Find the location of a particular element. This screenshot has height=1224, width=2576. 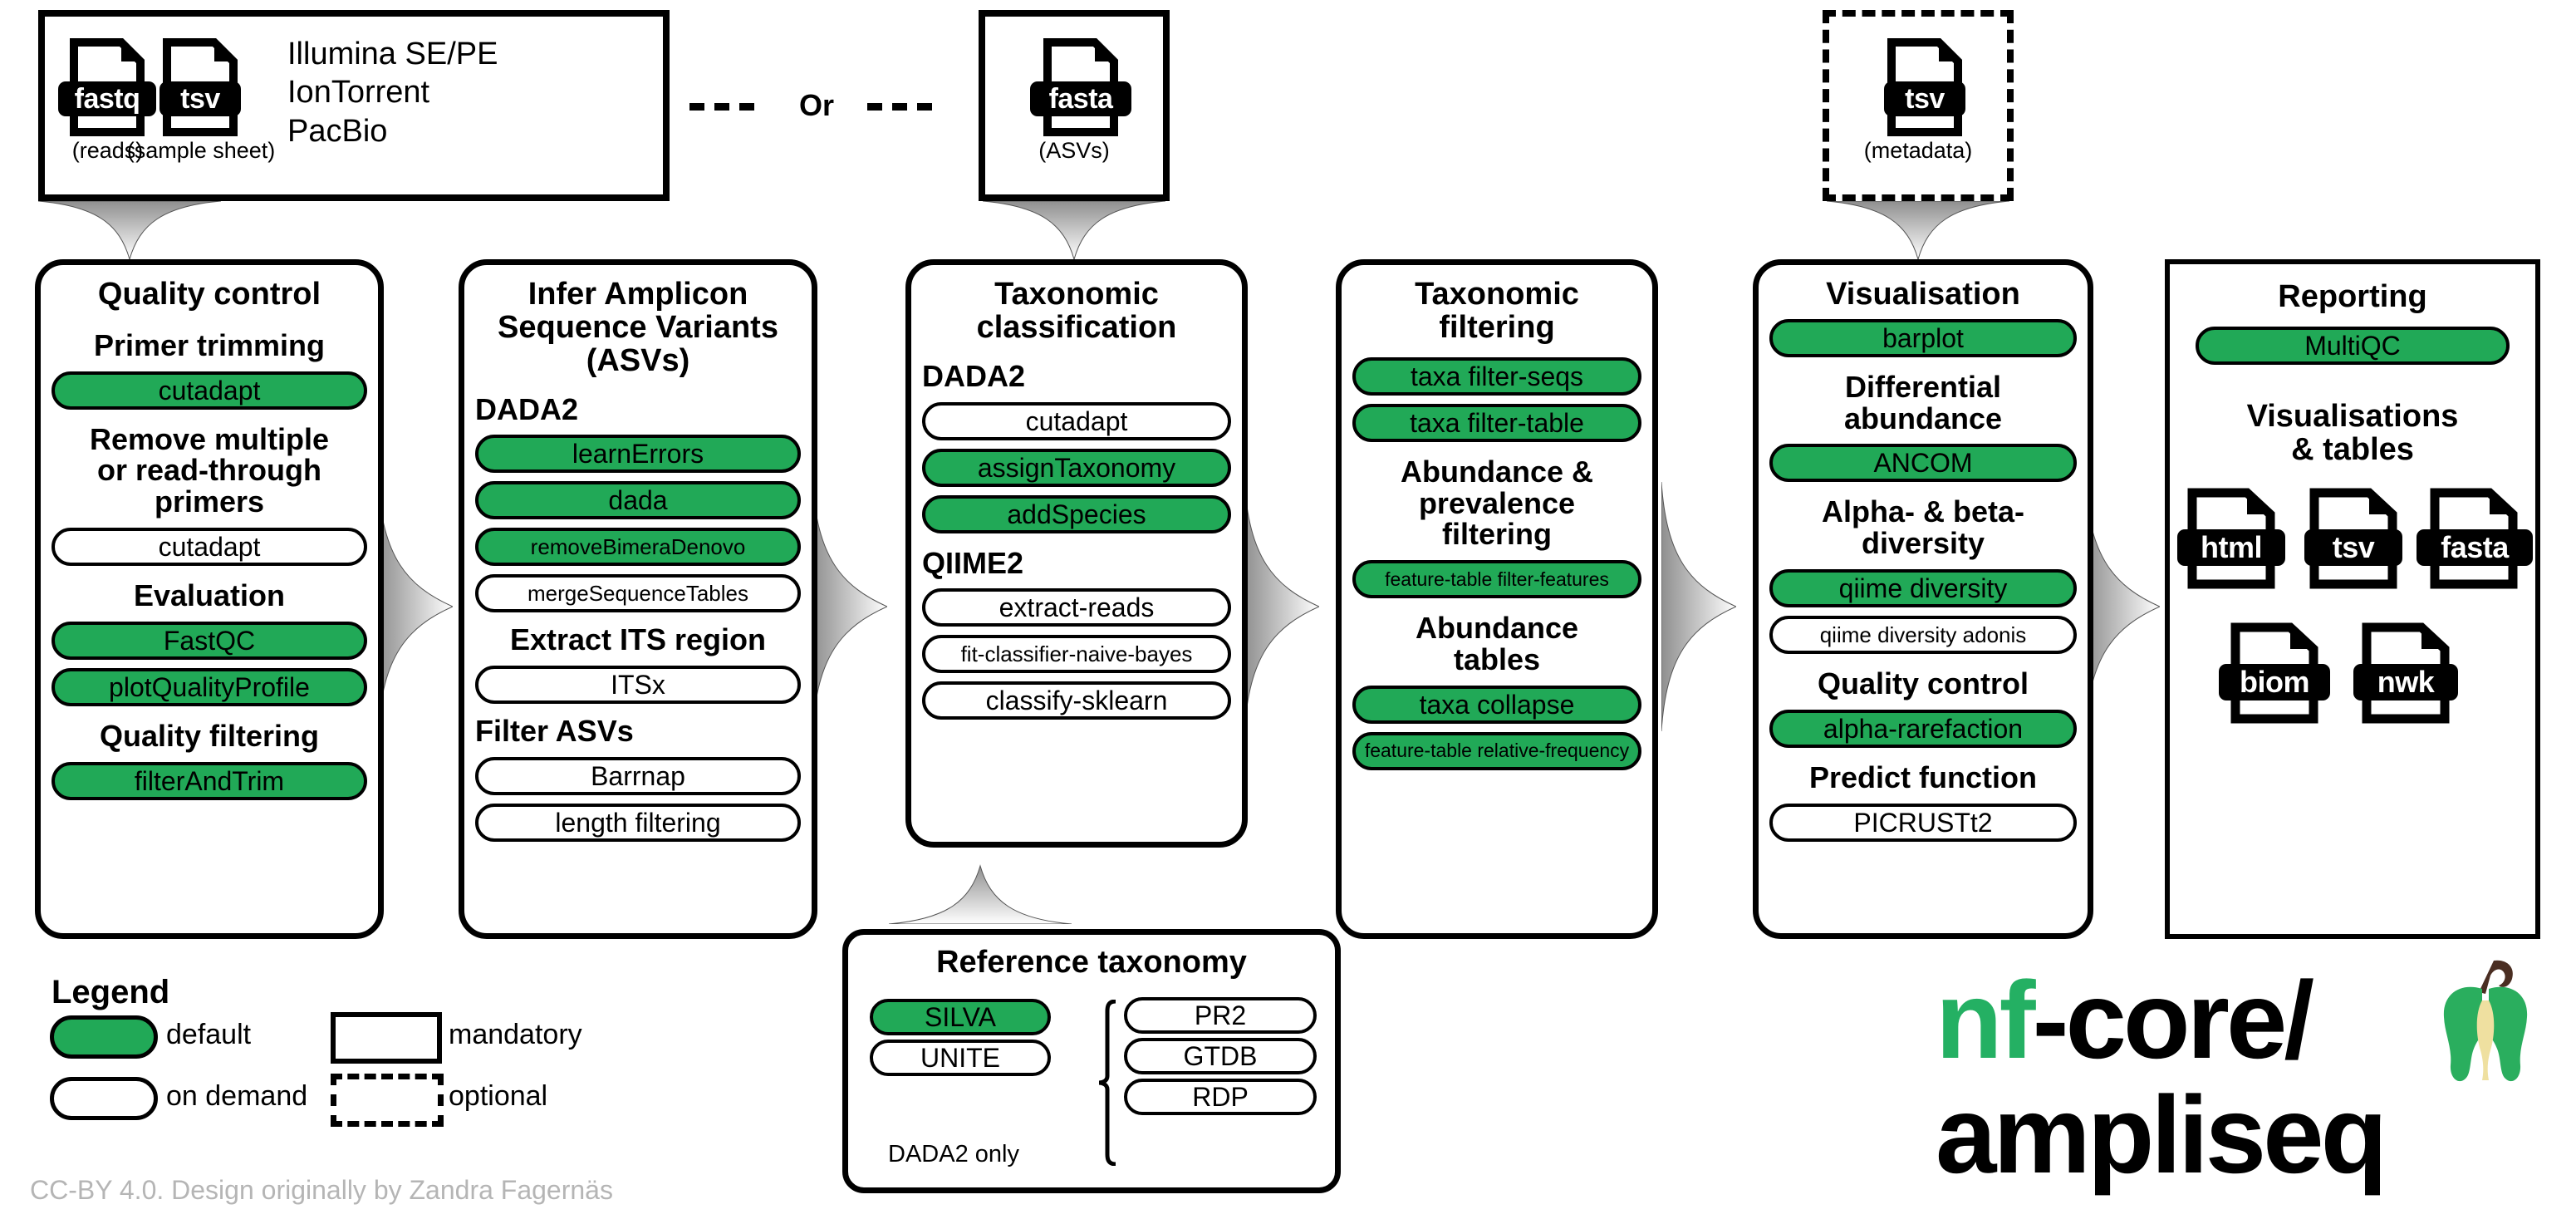

file-ext-tag: biom is located at coordinates (2274, 681).